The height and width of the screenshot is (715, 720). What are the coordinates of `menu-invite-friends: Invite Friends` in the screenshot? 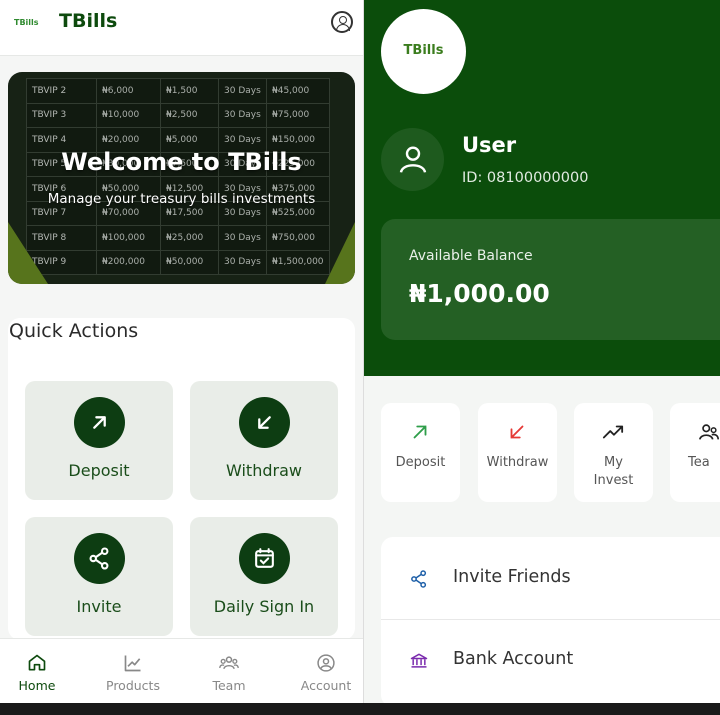 It's located at (550, 577).